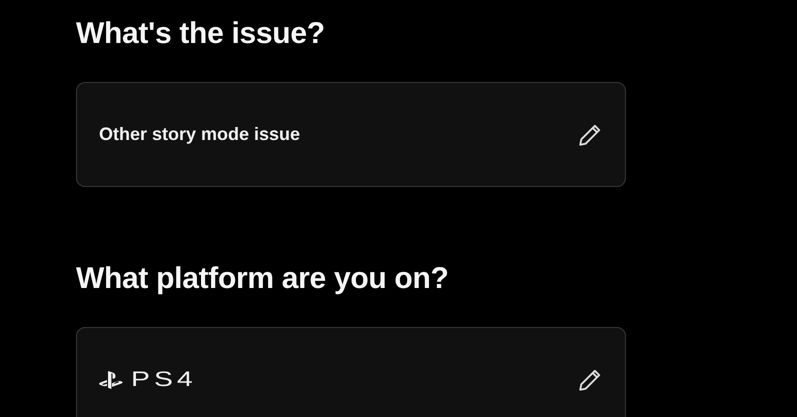  I want to click on platform-name: PS4, so click(164, 379).